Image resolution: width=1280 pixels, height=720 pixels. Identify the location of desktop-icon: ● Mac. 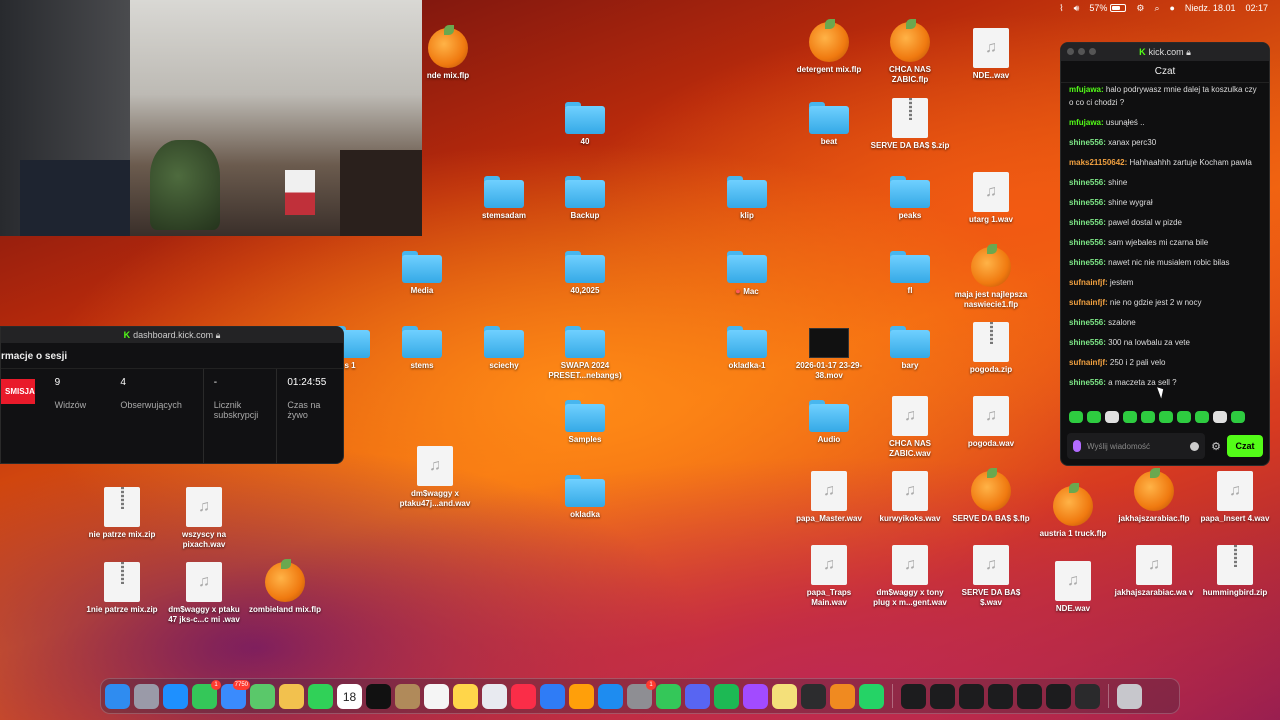
(747, 272).